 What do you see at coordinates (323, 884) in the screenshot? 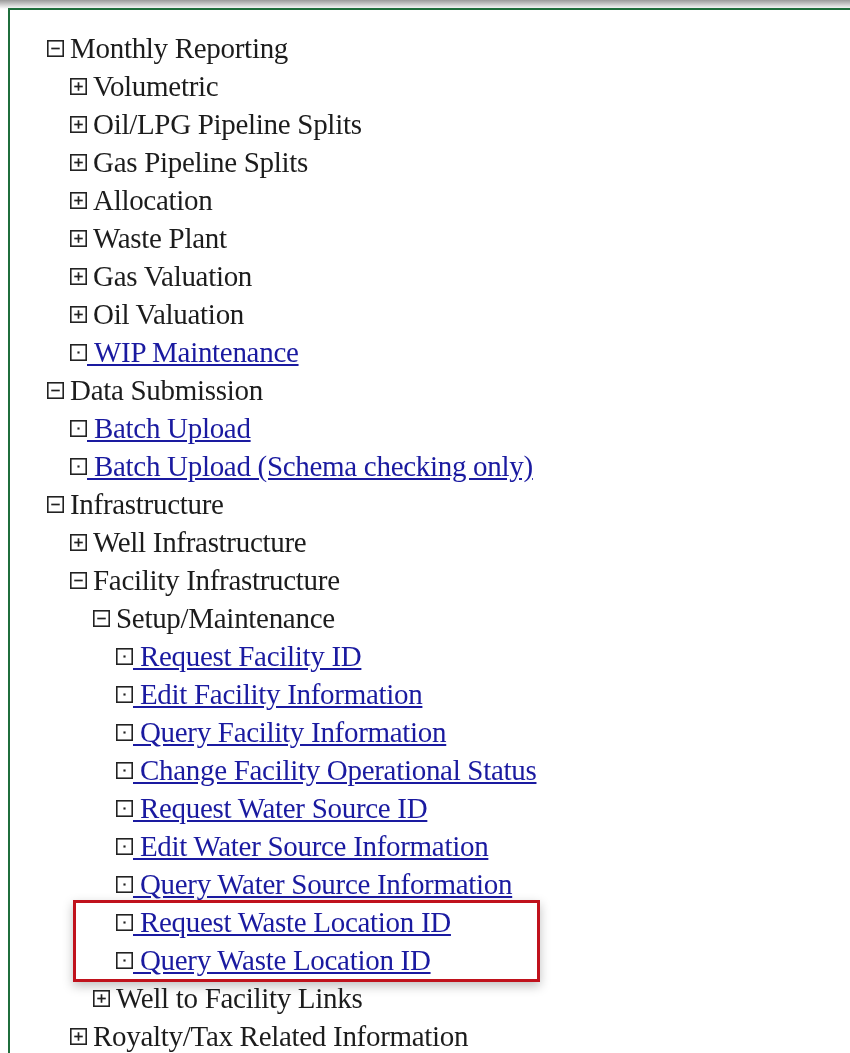
I see `tree-link: Query Water Source Information` at bounding box center [323, 884].